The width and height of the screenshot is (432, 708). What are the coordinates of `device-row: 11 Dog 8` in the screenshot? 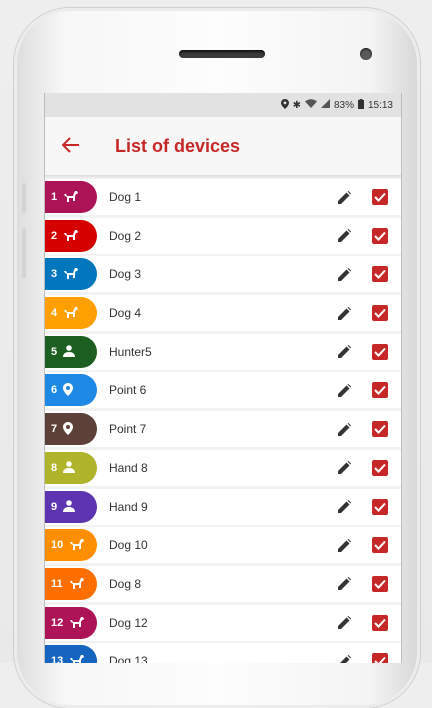 It's located at (223, 583).